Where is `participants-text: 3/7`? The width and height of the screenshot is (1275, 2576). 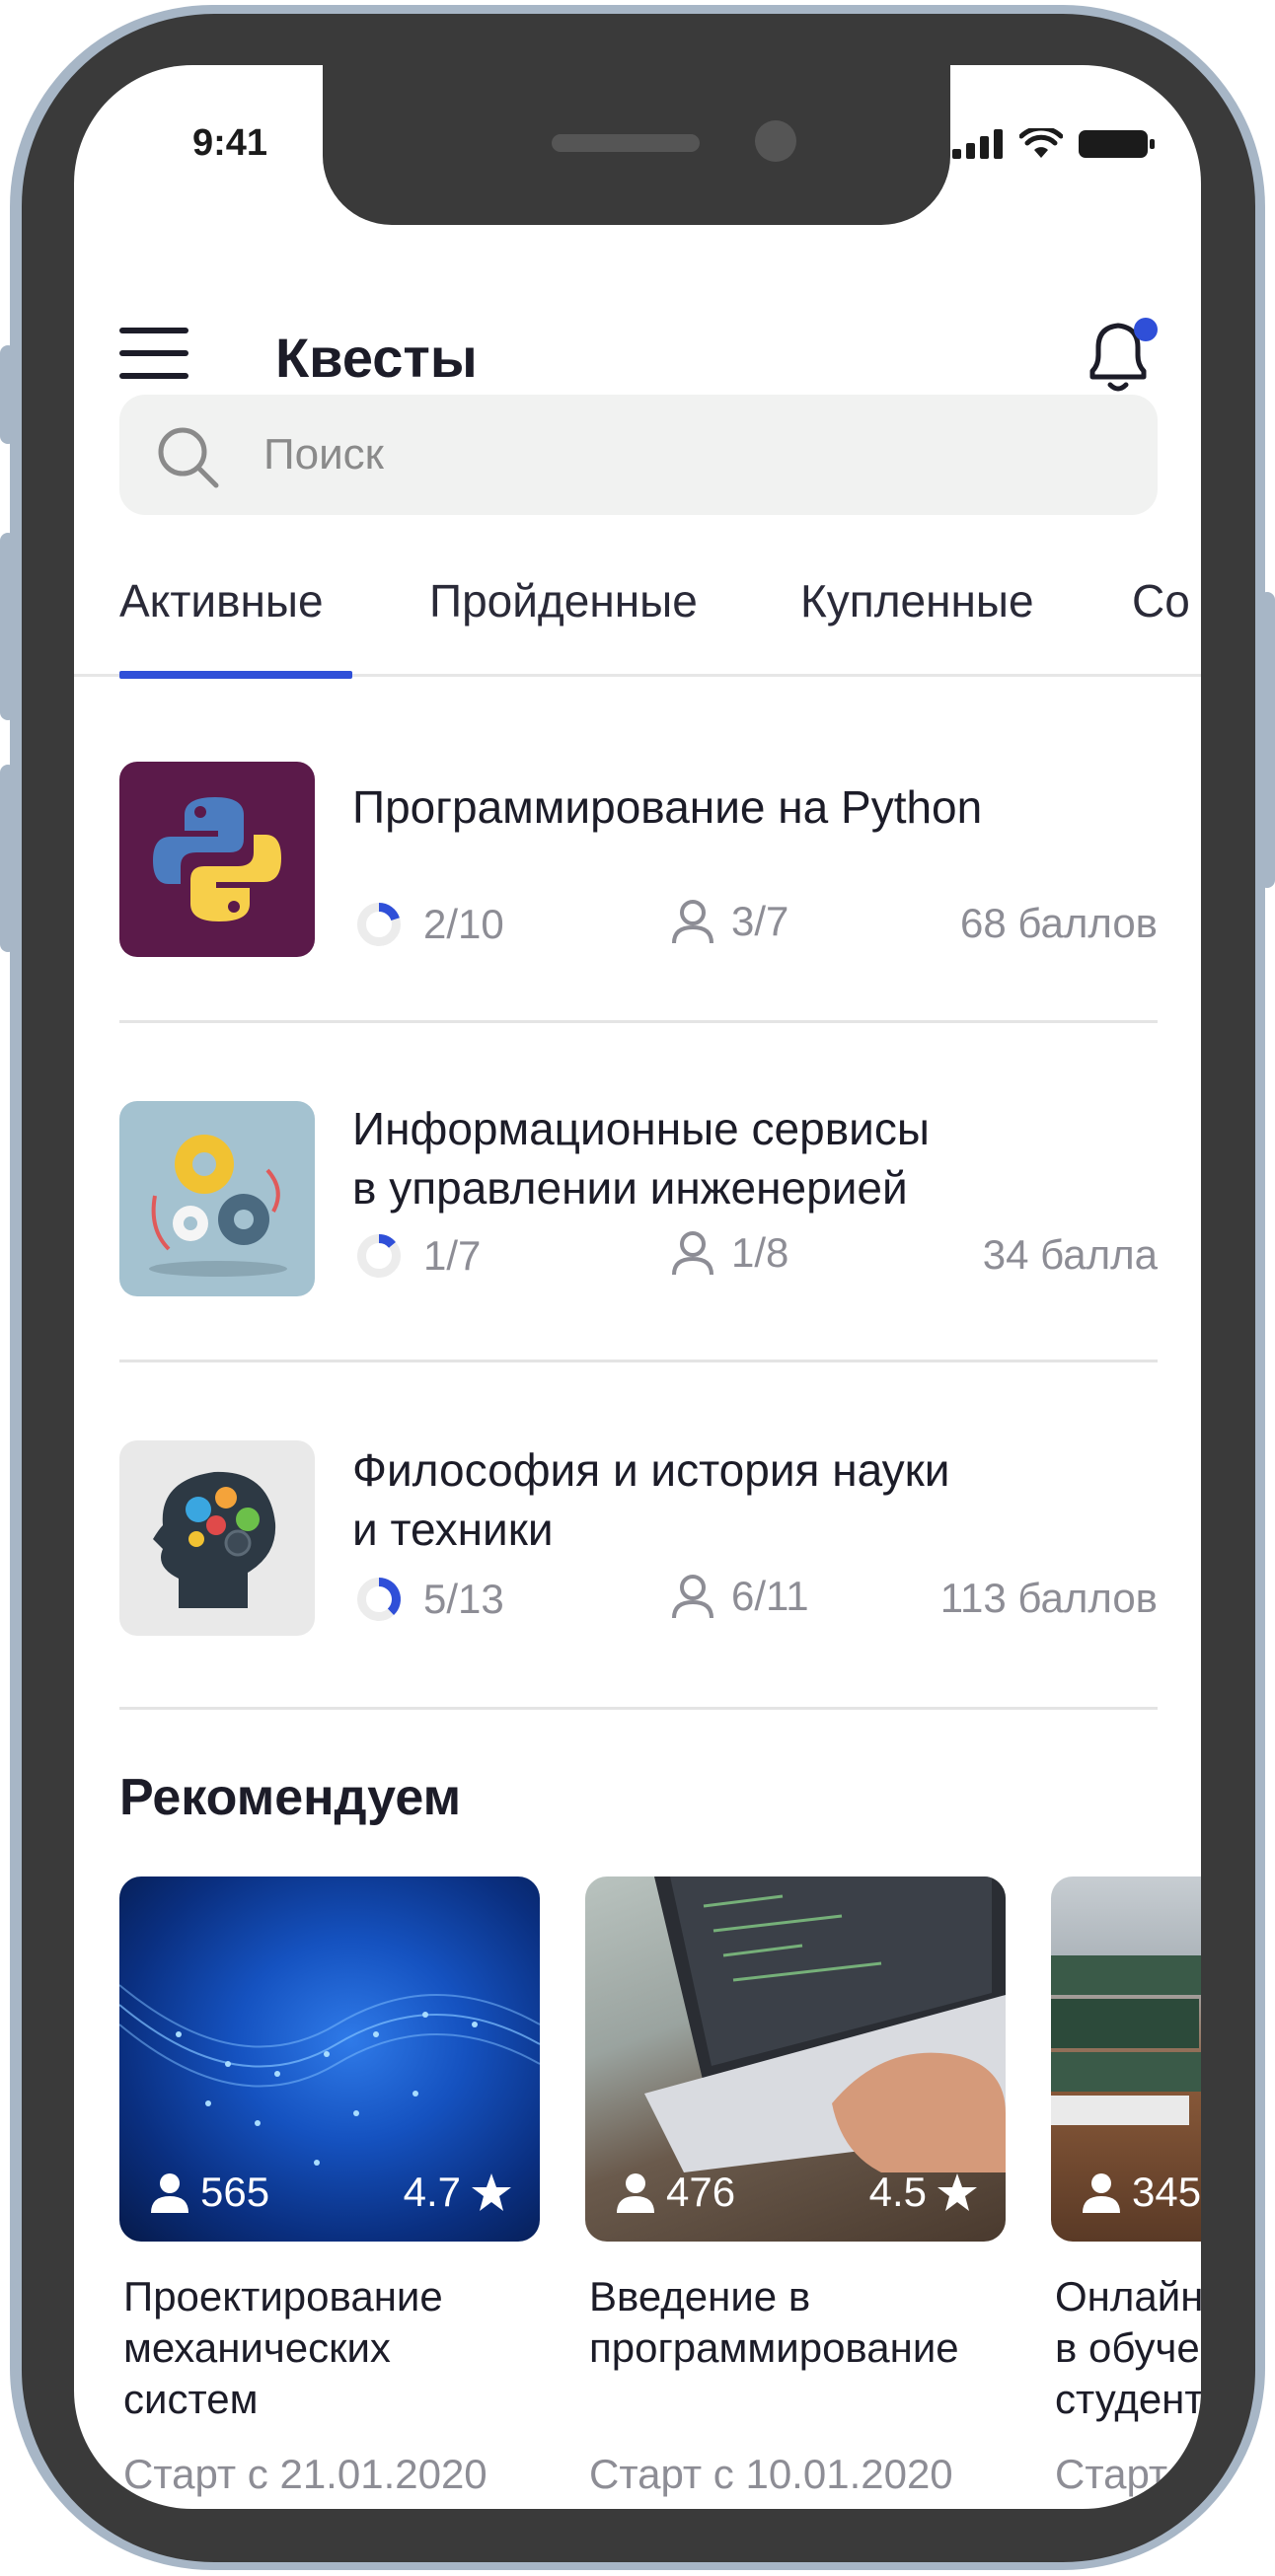 participants-text: 3/7 is located at coordinates (760, 921).